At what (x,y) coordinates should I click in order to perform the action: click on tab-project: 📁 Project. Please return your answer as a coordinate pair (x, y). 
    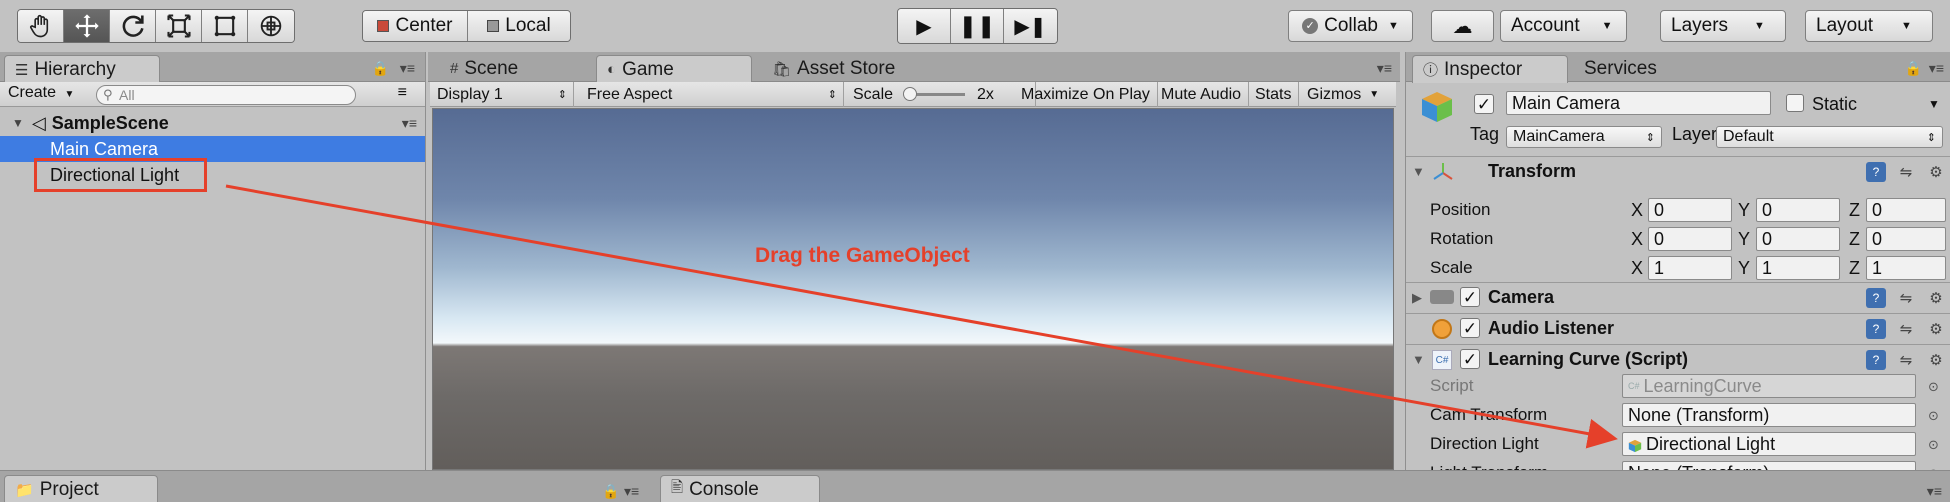
    Looking at the image, I should click on (81, 488).